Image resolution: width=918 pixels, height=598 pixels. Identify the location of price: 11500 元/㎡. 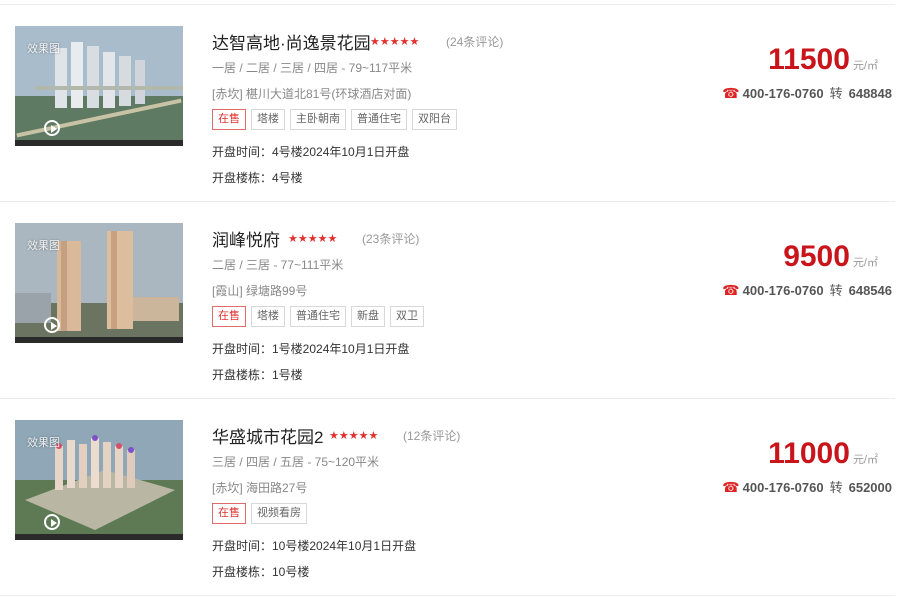
(823, 63).